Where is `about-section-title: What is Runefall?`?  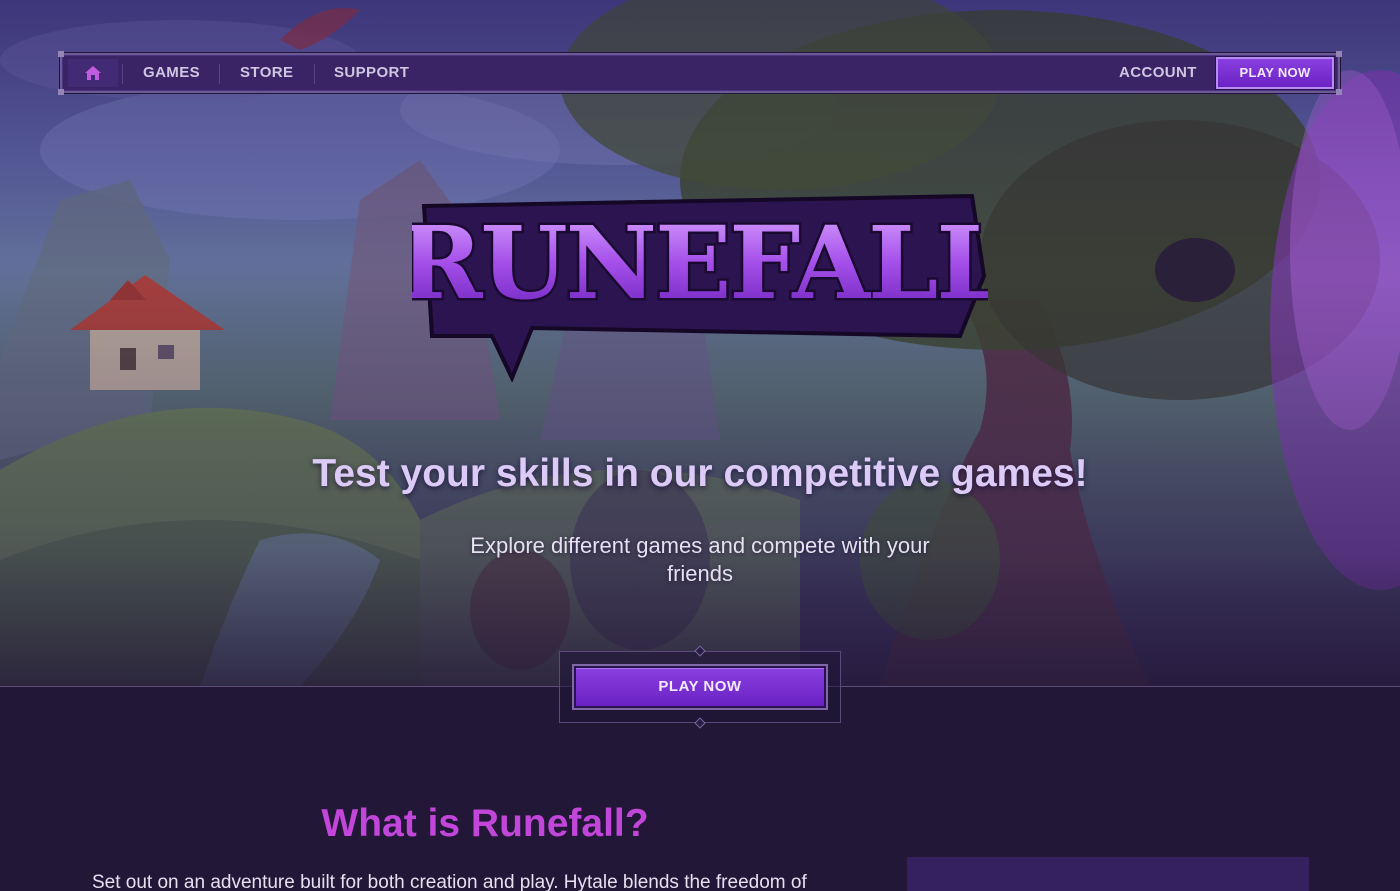 about-section-title: What is Runefall? is located at coordinates (485, 823).